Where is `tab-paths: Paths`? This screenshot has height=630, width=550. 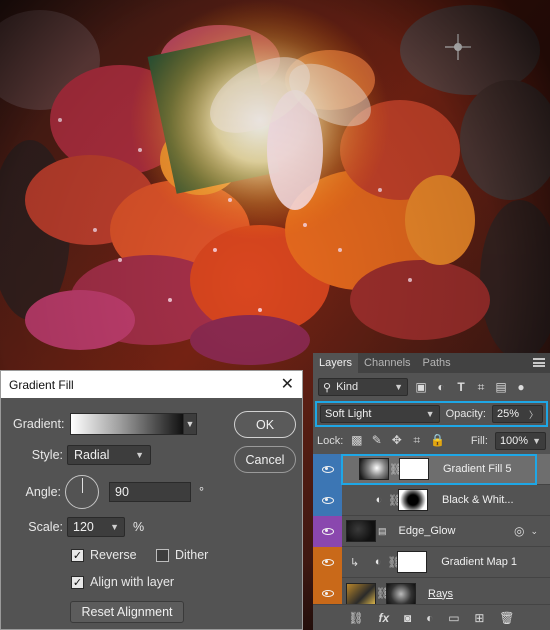 tab-paths: Paths is located at coordinates (437, 363).